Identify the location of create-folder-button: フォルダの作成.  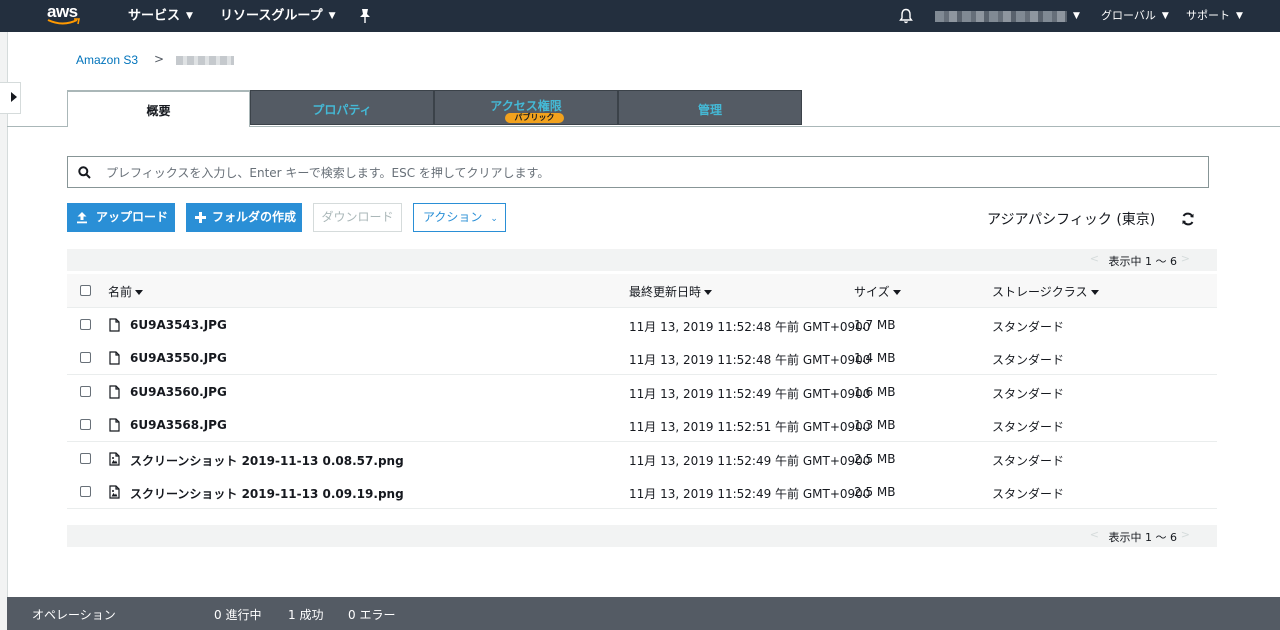
(244, 217).